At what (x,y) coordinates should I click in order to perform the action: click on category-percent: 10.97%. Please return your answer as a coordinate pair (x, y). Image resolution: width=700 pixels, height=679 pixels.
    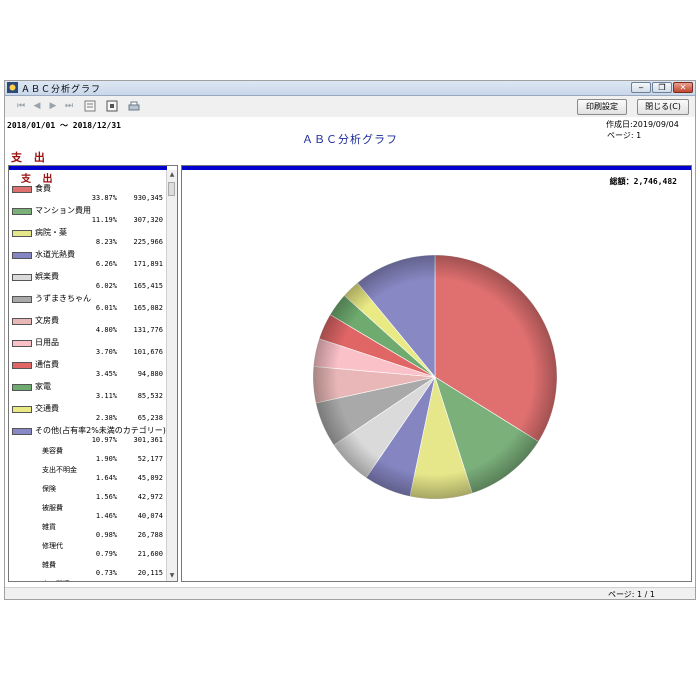
    Looking at the image, I should click on (104, 440).